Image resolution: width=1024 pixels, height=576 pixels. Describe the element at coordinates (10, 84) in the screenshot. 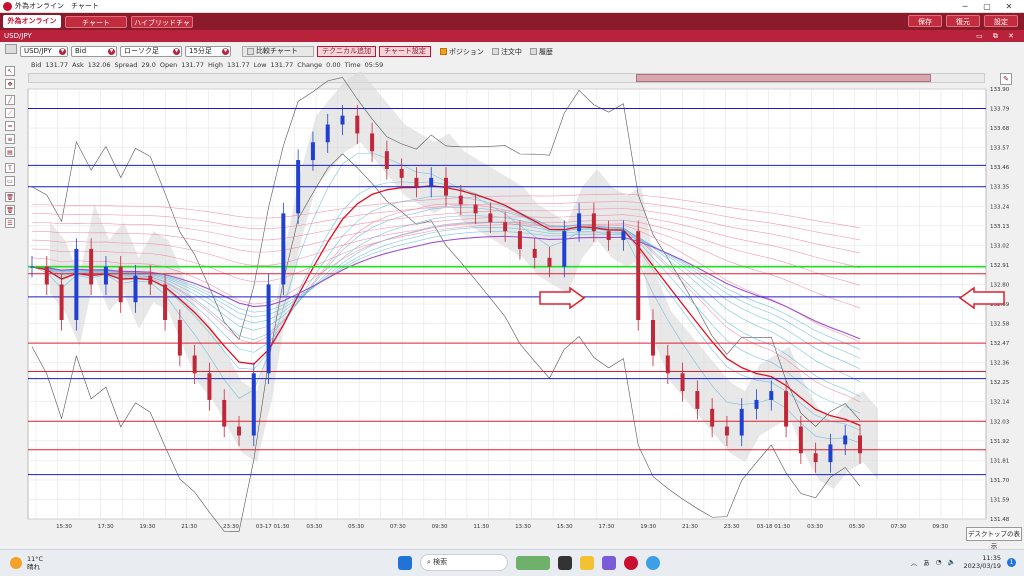

I see `select-tool-icon: ✥` at that location.